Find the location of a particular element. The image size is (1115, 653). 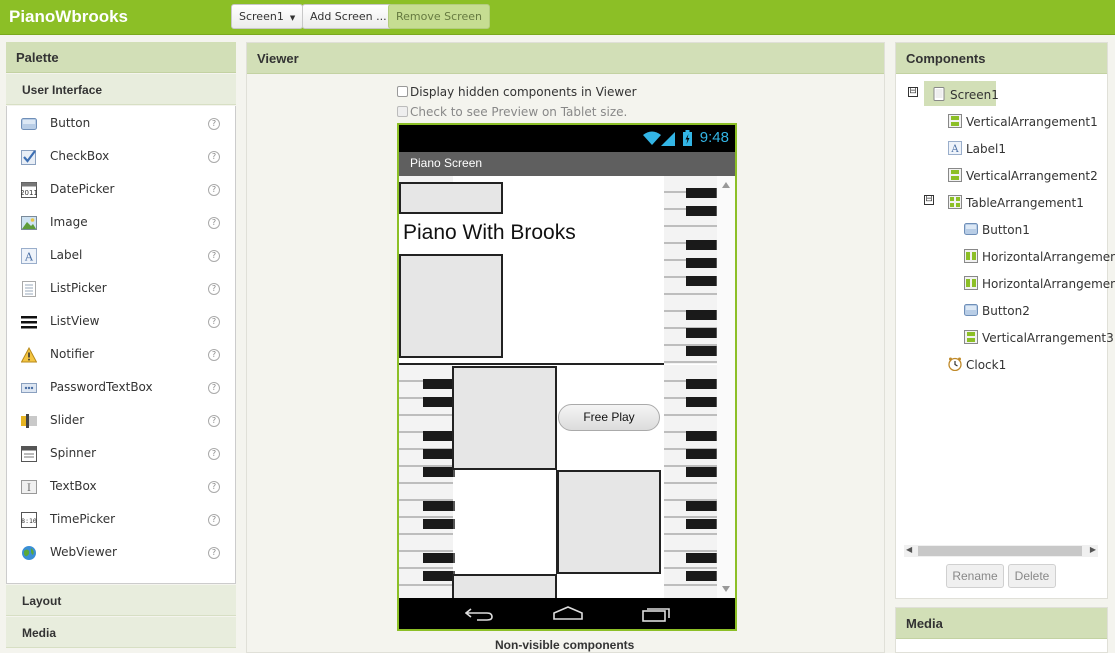

palette-item-image: Image ? is located at coordinates (121, 223).